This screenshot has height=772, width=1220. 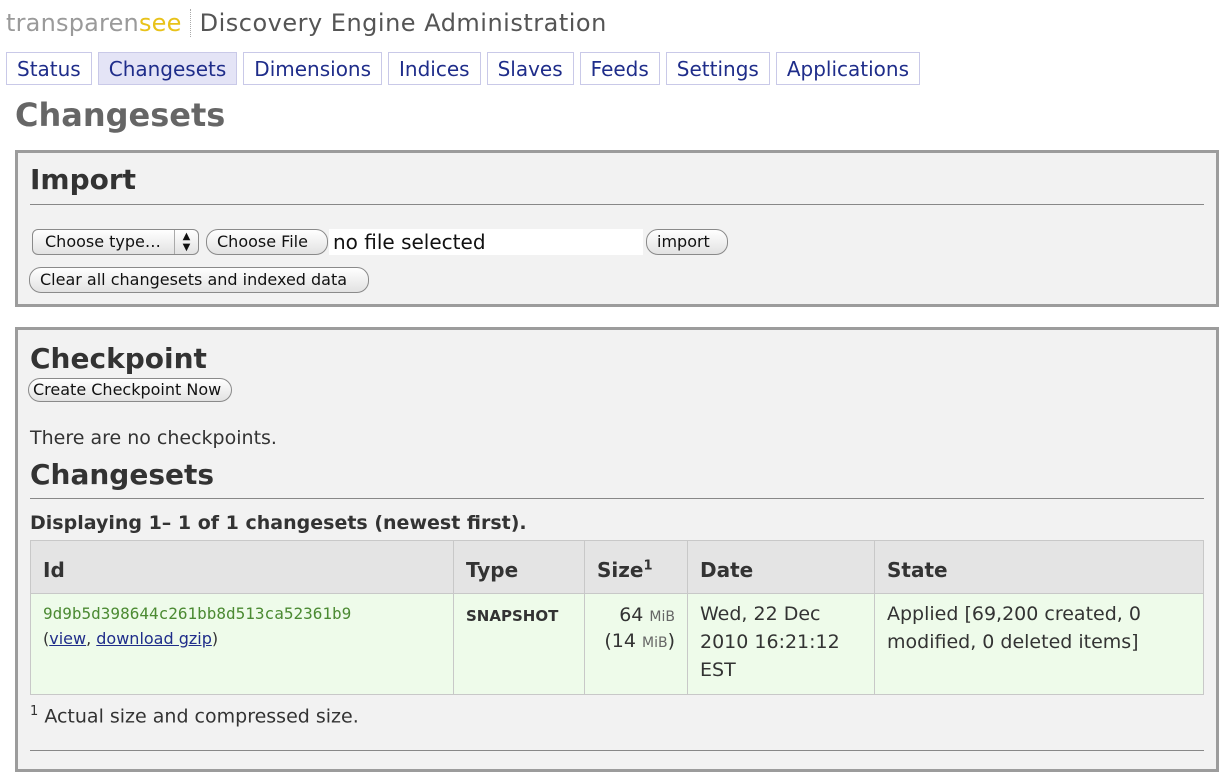 What do you see at coordinates (617, 750) in the screenshot?
I see `bottom-divider` at bounding box center [617, 750].